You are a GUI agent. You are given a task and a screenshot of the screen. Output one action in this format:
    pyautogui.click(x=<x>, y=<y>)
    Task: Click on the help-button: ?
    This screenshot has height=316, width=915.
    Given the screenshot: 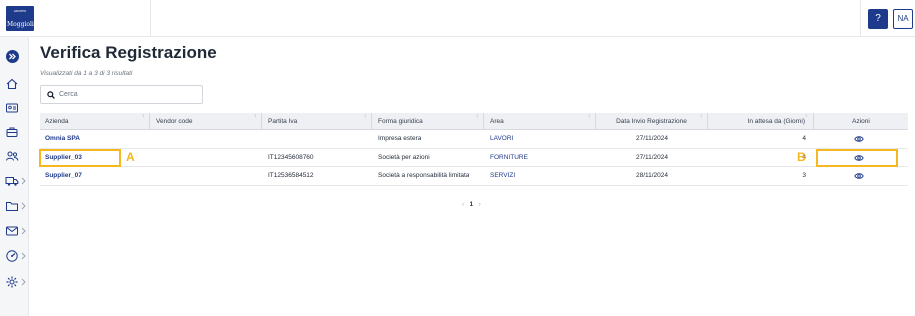 What is the action you would take?
    pyautogui.click(x=878, y=19)
    